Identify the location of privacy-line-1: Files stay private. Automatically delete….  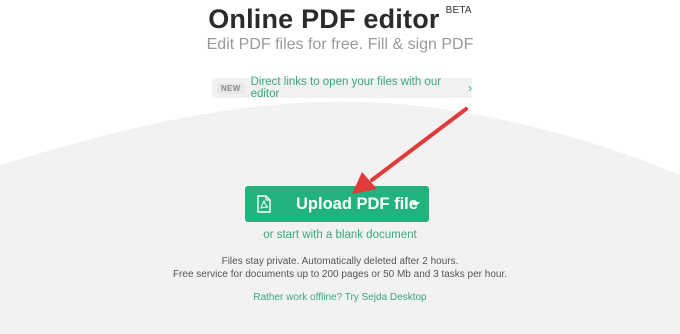
(340, 261).